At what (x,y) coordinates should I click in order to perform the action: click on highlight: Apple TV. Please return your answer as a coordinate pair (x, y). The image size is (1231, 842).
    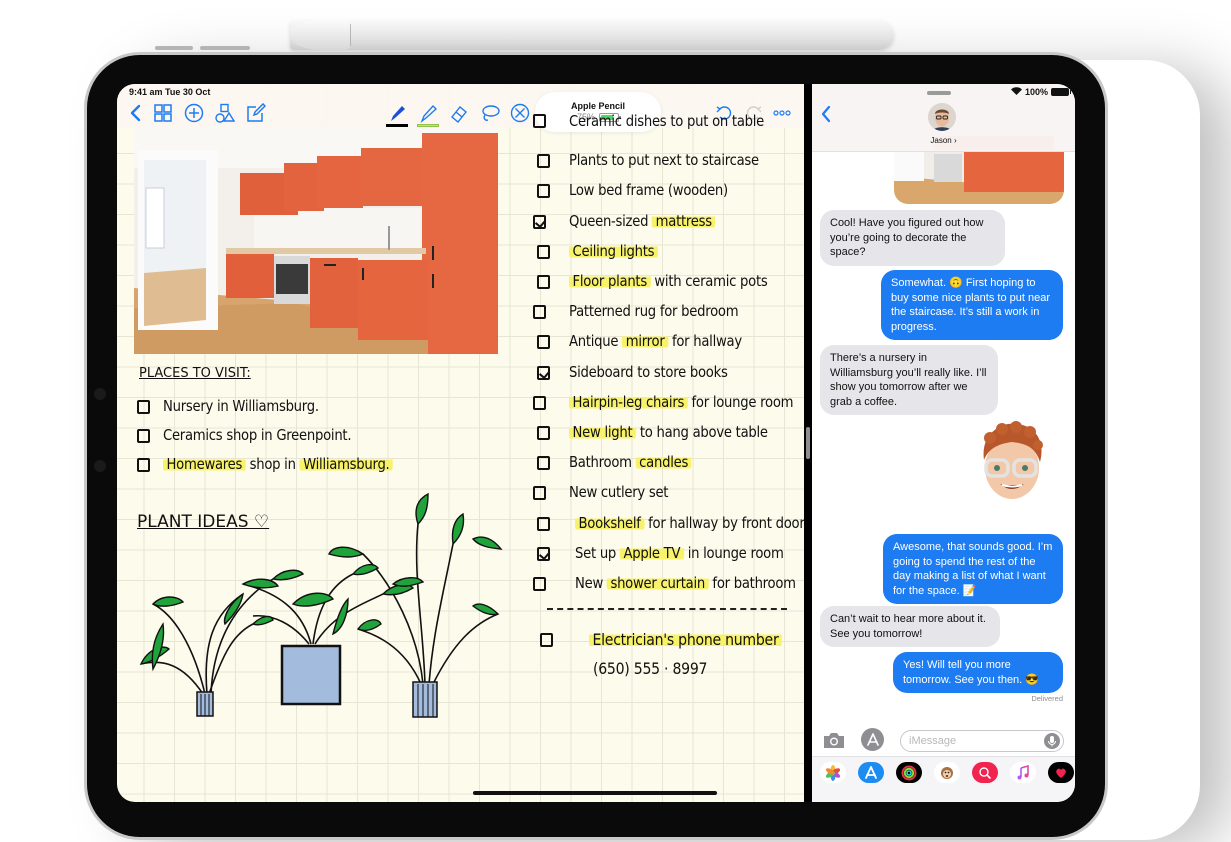
    Looking at the image, I should click on (651, 552).